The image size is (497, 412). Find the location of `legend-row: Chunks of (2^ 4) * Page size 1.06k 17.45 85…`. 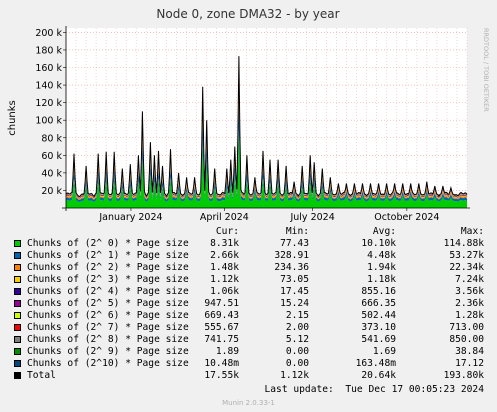

legend-row: Chunks of (2^ 4) * Page size 1.06k 17.45 85… is located at coordinates (248, 292).